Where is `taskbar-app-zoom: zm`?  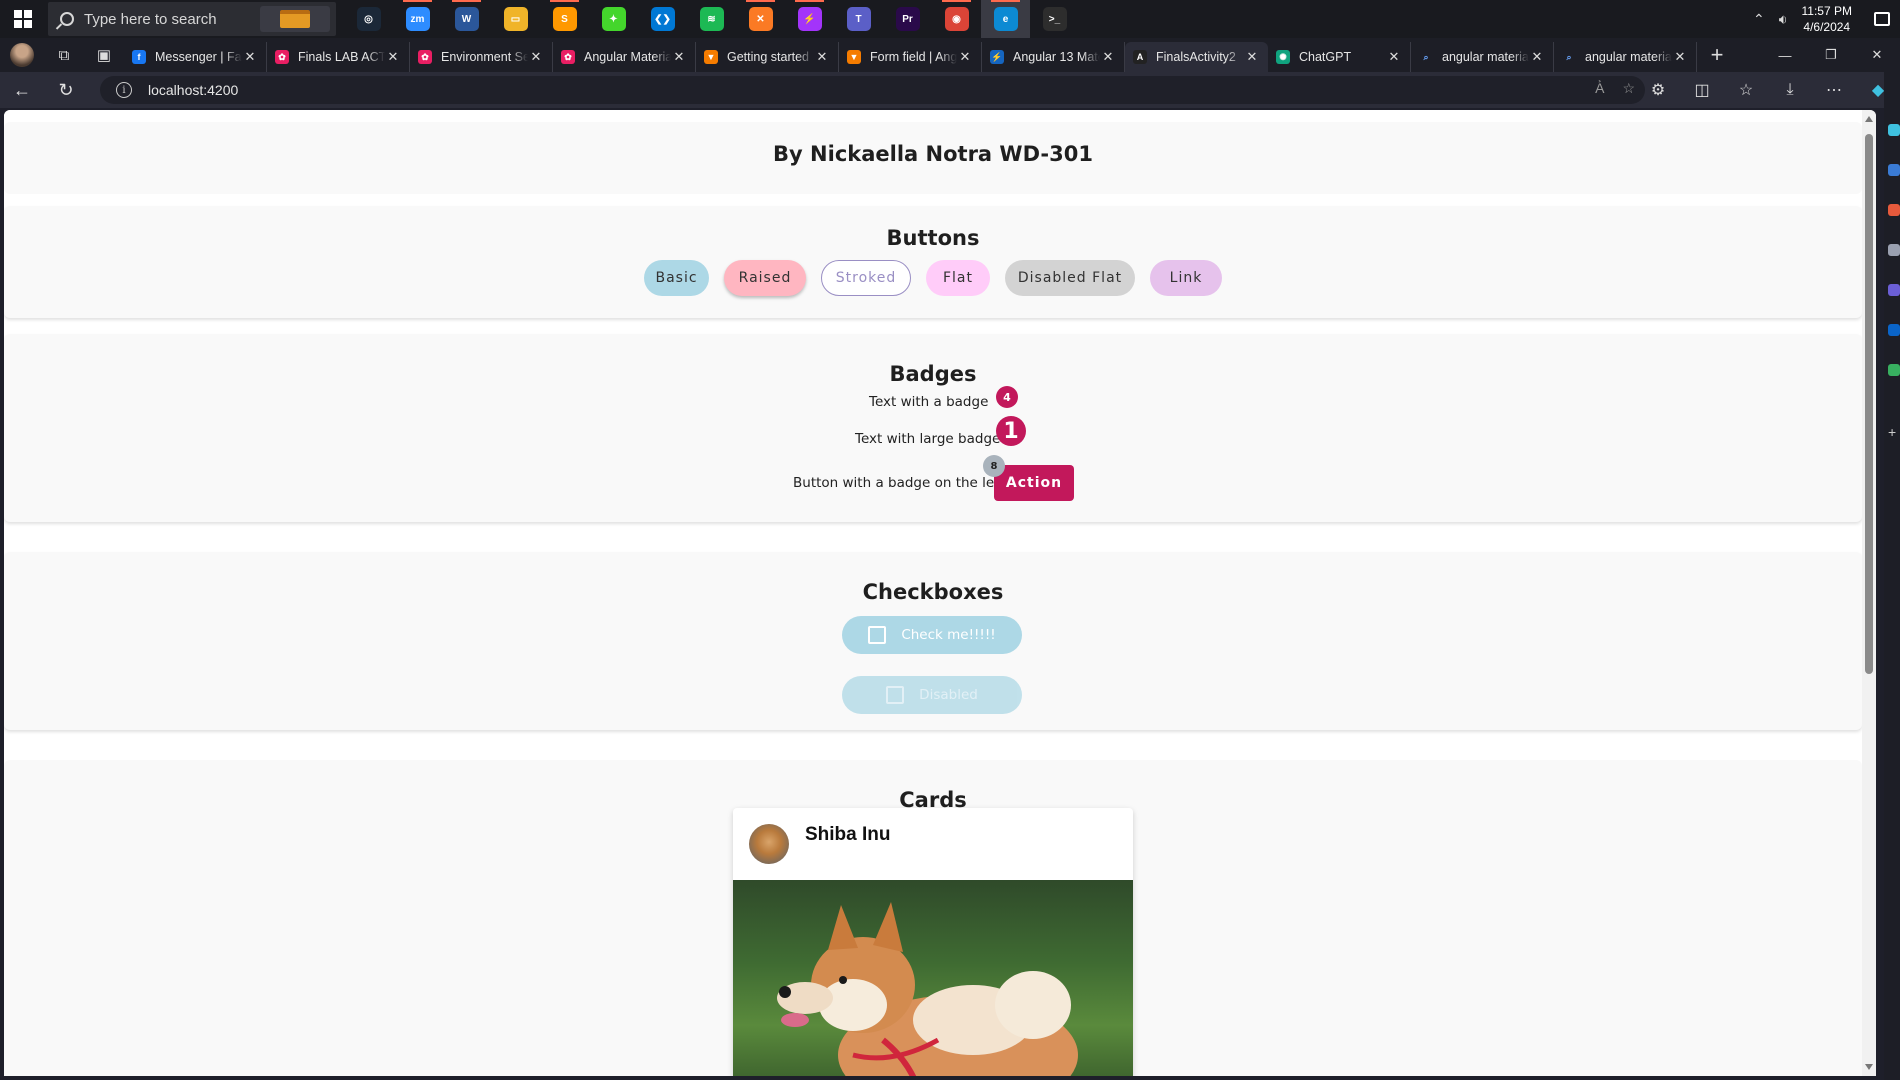 taskbar-app-zoom: zm is located at coordinates (417, 19).